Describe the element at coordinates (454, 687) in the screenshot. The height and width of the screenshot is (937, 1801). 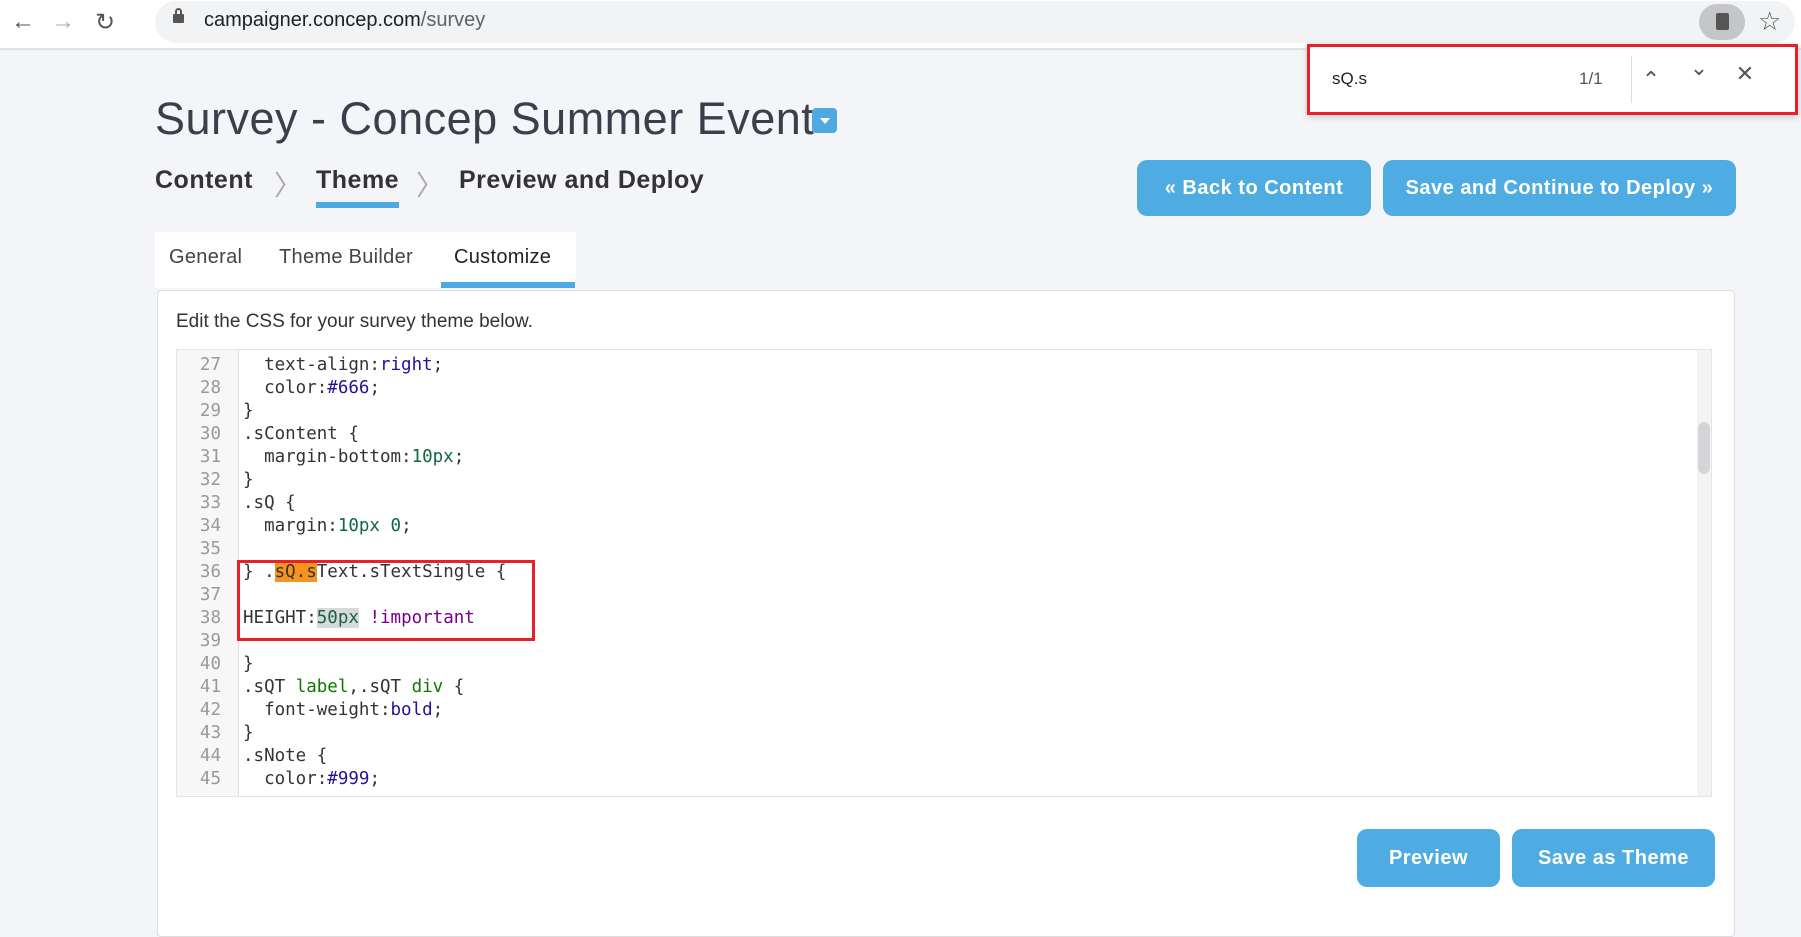
I see `code-token: {` at that location.